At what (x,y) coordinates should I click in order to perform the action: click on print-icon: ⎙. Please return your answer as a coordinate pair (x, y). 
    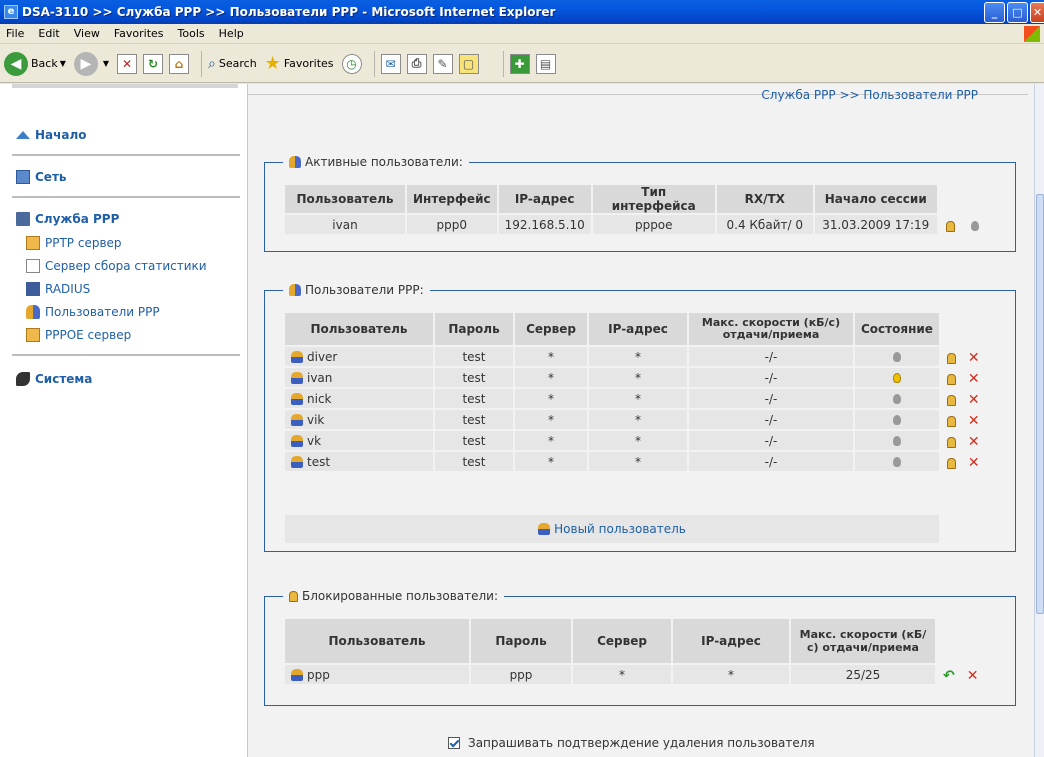
    Looking at the image, I should click on (416, 63).